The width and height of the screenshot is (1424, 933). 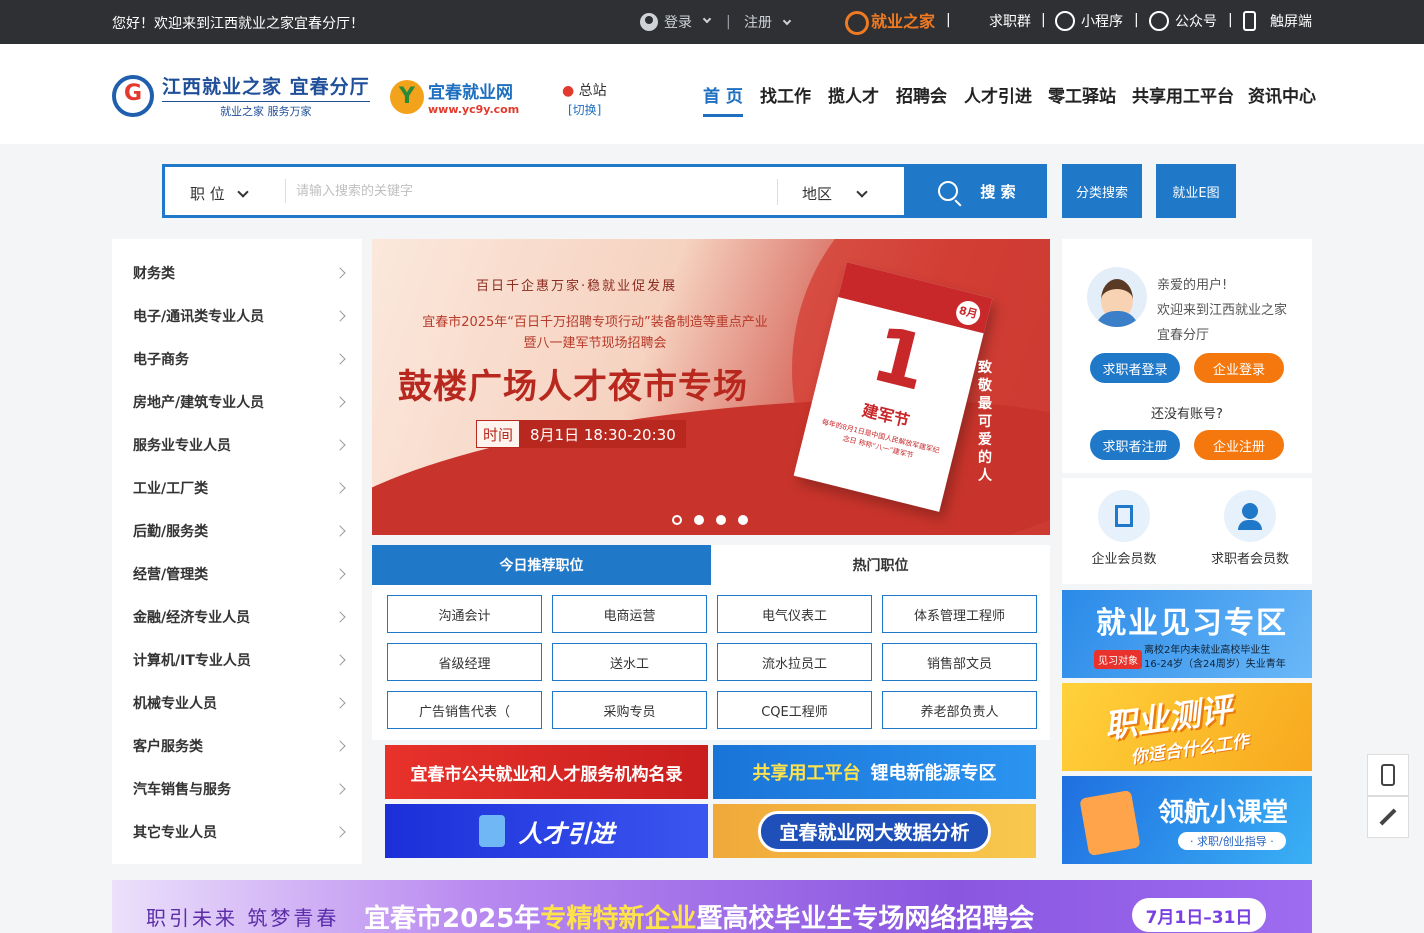 What do you see at coordinates (1196, 191) in the screenshot?
I see `employment-map-button: 就业E图` at bounding box center [1196, 191].